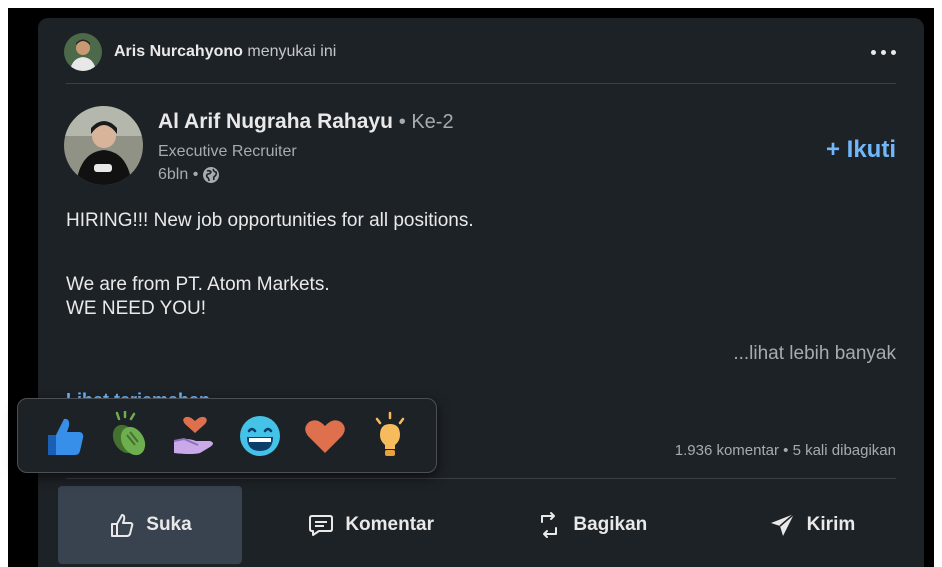 This screenshot has width=942, height=567. What do you see at coordinates (169, 524) in the screenshot?
I see `like-label: Suka` at bounding box center [169, 524].